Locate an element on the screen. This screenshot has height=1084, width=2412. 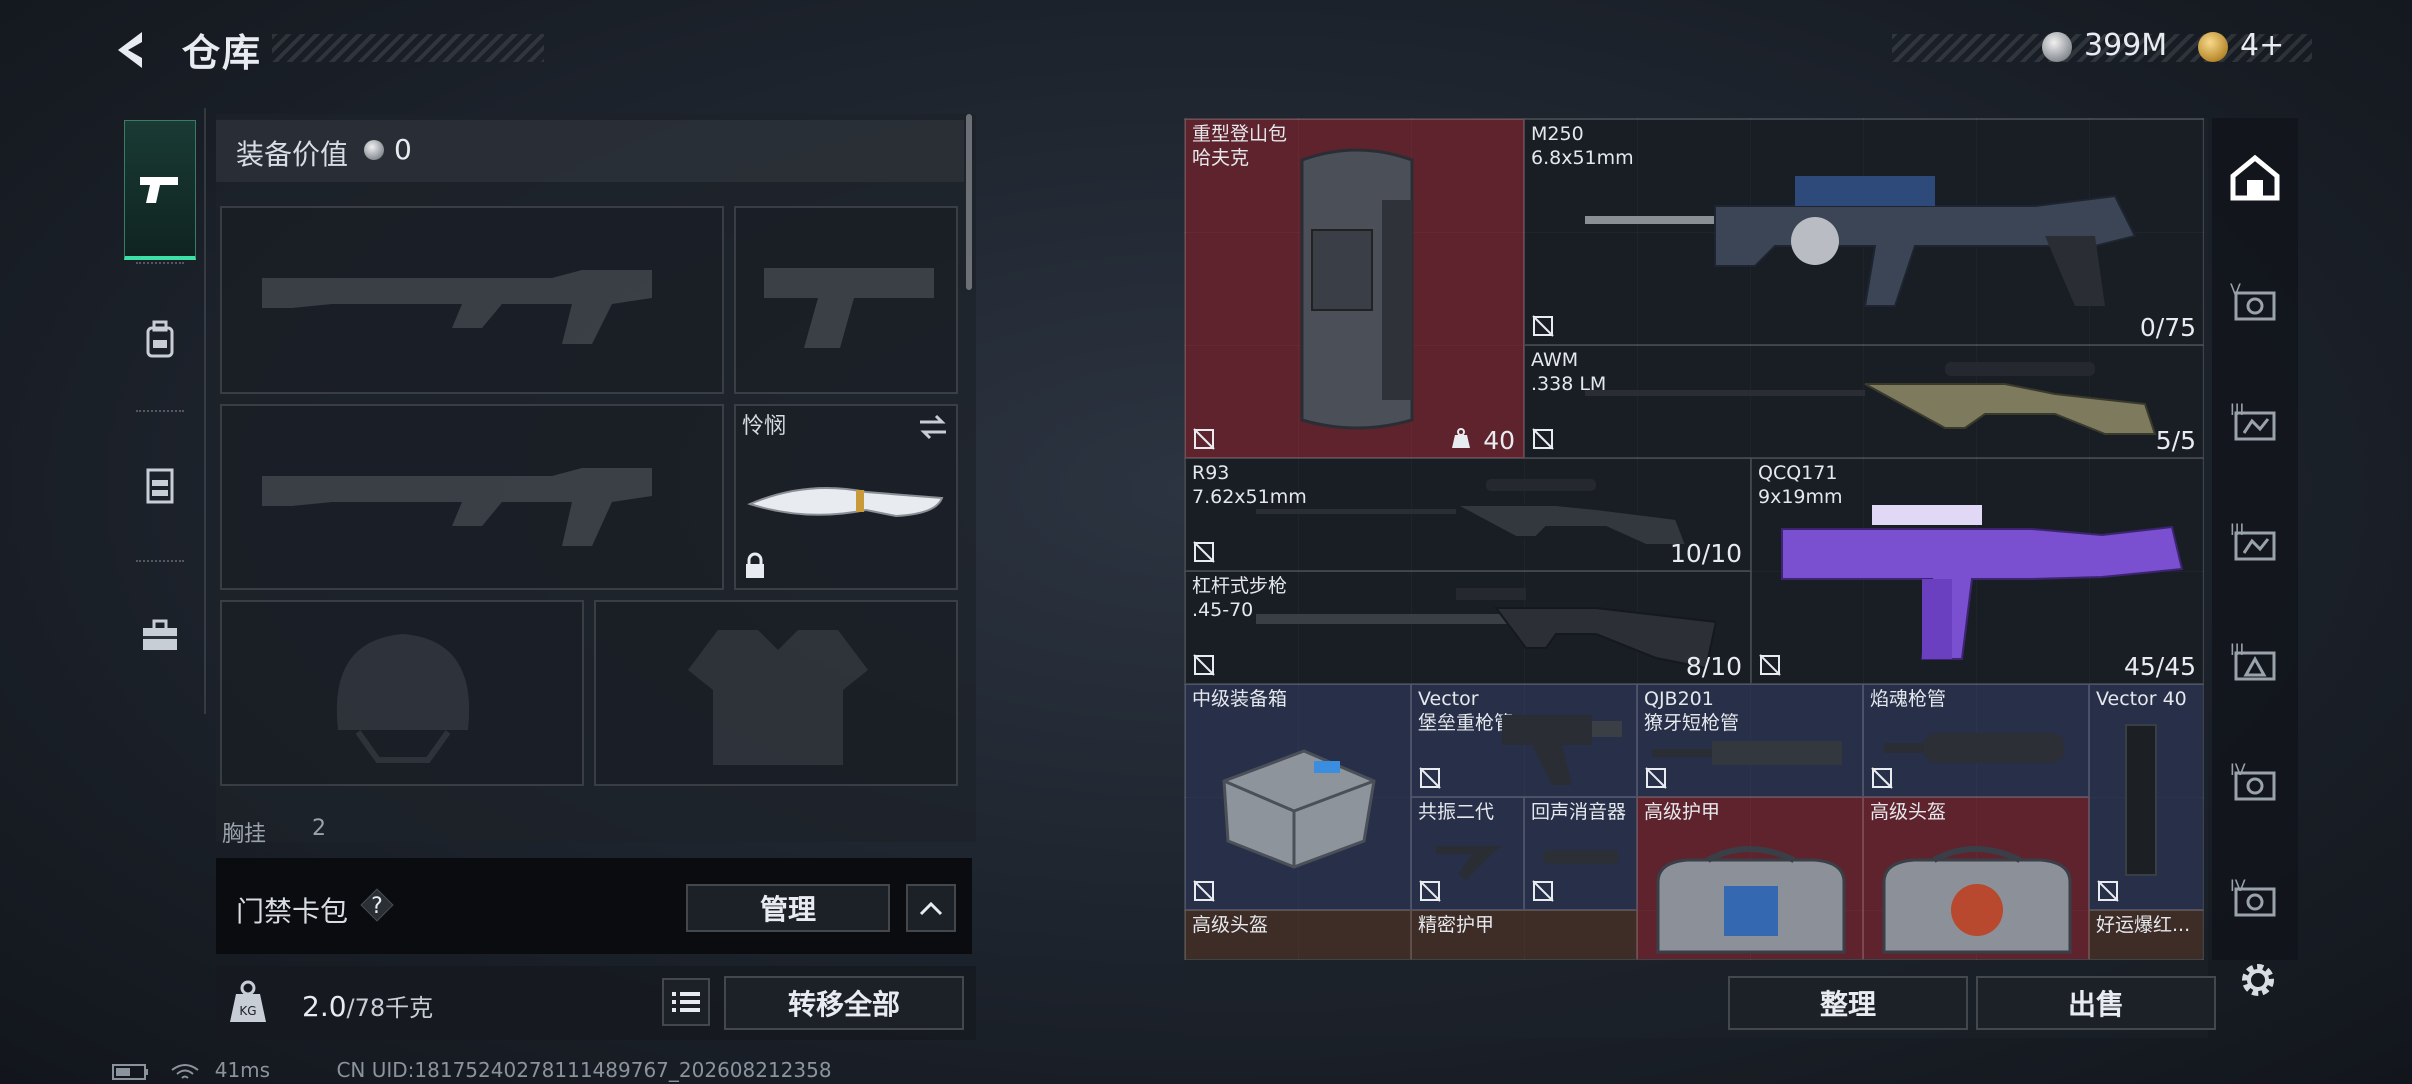
stash-tab-iii-c: III is located at coordinates (2255, 660).